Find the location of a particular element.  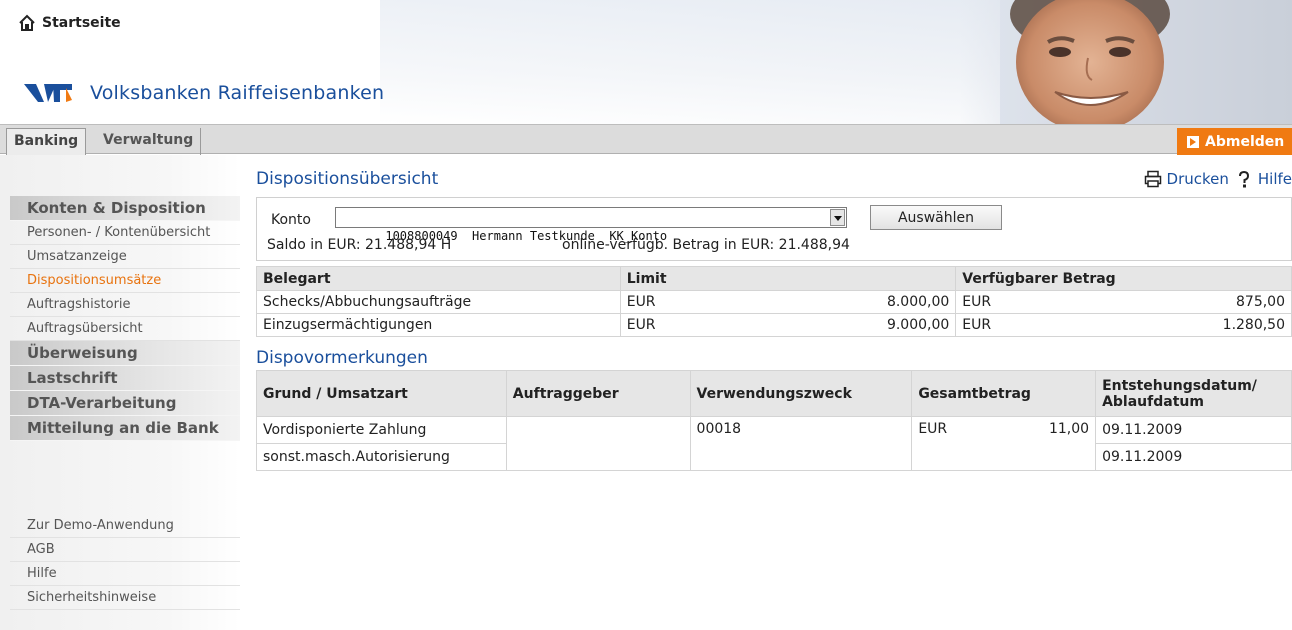

logout-button: Abmelden is located at coordinates (1234, 141).